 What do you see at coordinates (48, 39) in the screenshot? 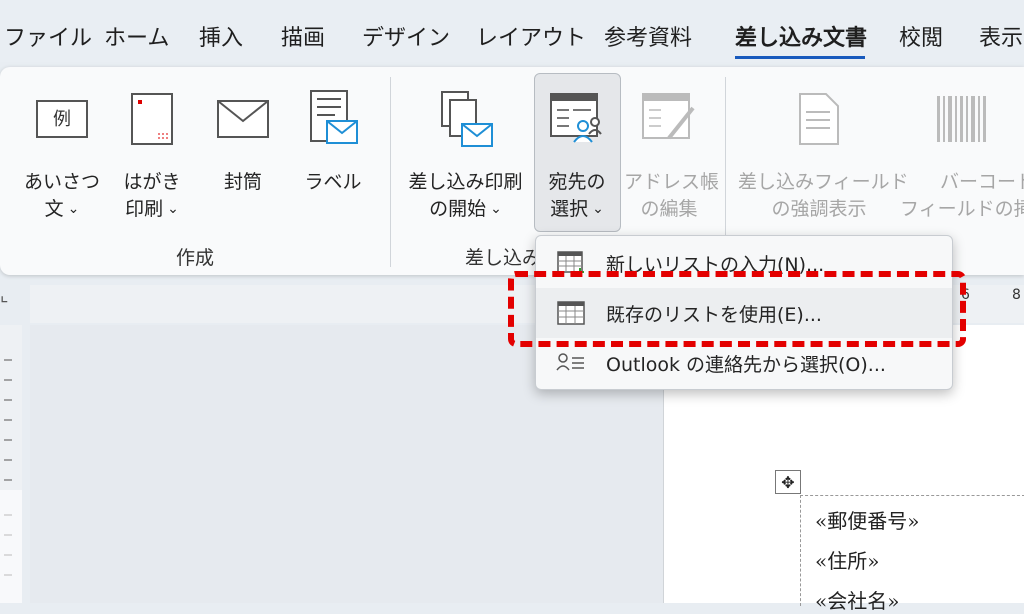
I see `tab-file: ファイル` at bounding box center [48, 39].